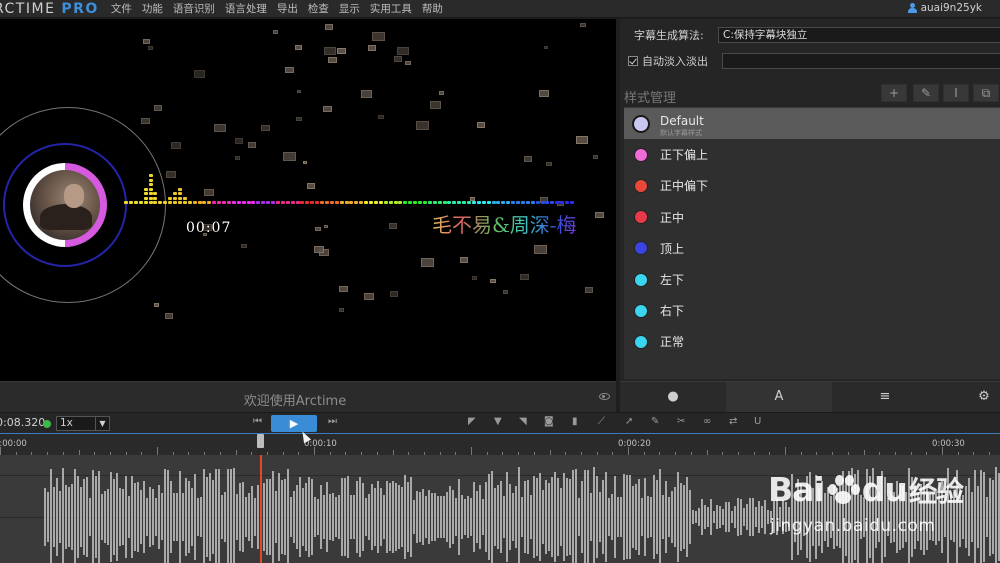 The width and height of the screenshot is (1000, 563). Describe the element at coordinates (523, 421) in the screenshot. I see `mark-out-icon: ◥` at that location.